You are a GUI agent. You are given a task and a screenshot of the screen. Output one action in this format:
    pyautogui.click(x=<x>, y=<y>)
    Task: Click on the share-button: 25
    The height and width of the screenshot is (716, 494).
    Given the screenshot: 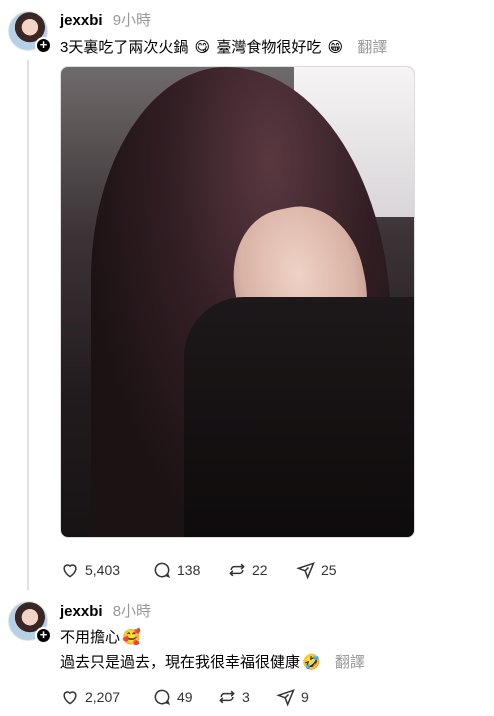 What is the action you would take?
    pyautogui.click(x=316, y=570)
    